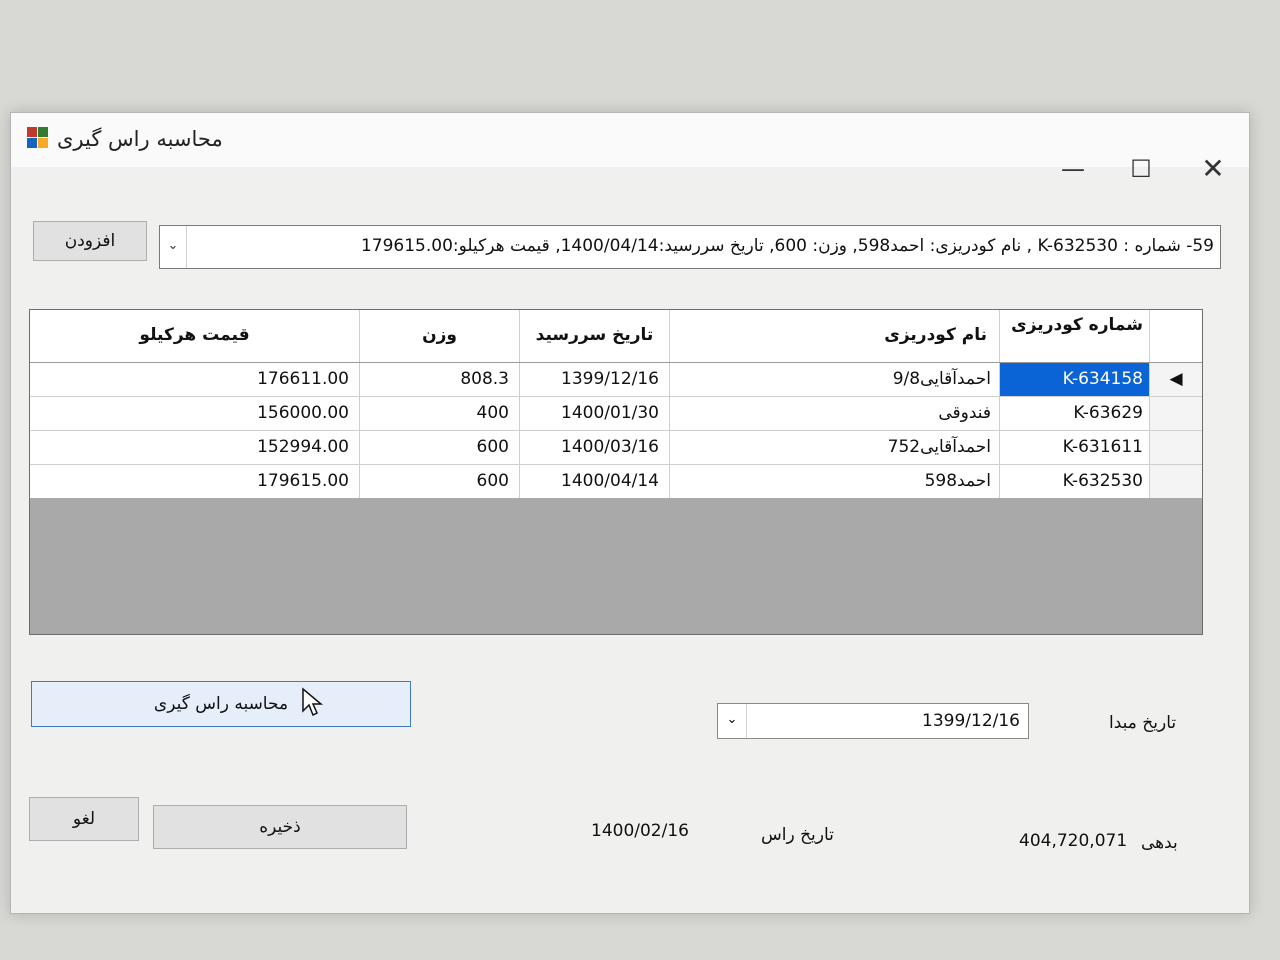 This screenshot has height=960, width=1280. I want to click on start-date-value: 1399/12/16, so click(971, 721).